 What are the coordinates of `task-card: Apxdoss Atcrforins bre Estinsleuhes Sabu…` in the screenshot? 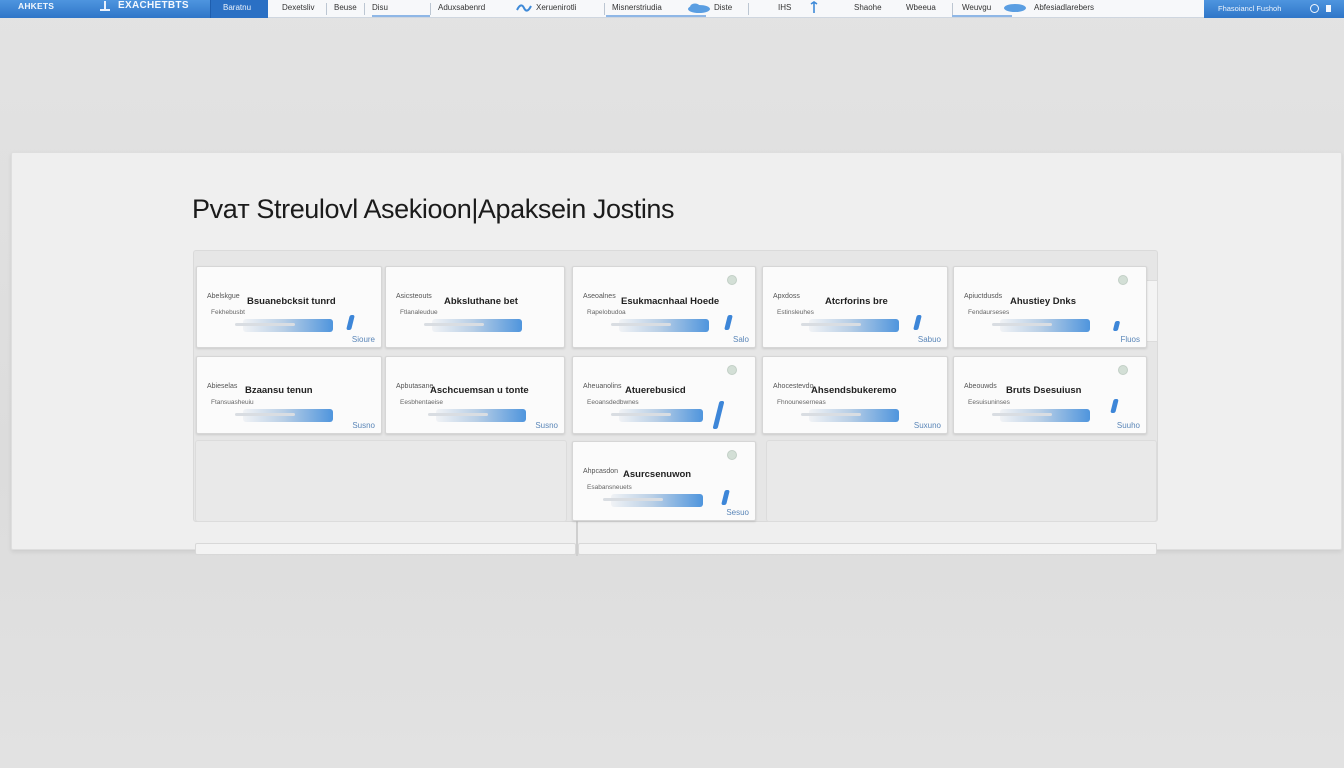 It's located at (855, 307).